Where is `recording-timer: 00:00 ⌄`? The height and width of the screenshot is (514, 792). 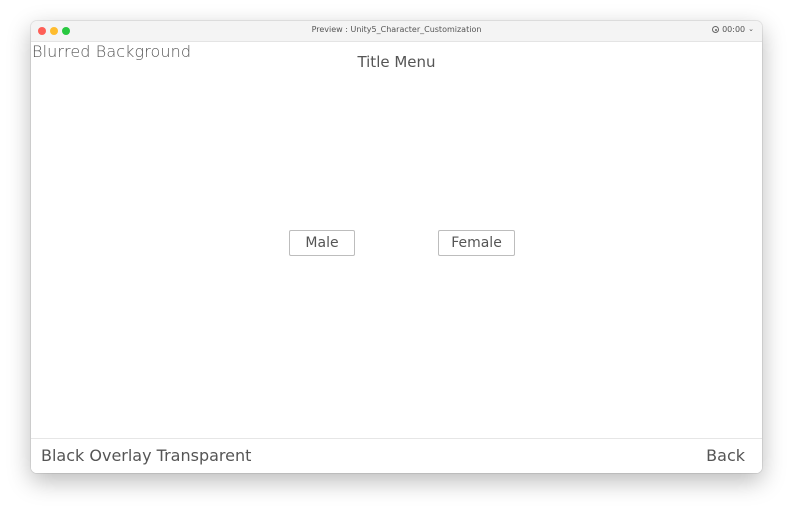 recording-timer: 00:00 ⌄ is located at coordinates (733, 29).